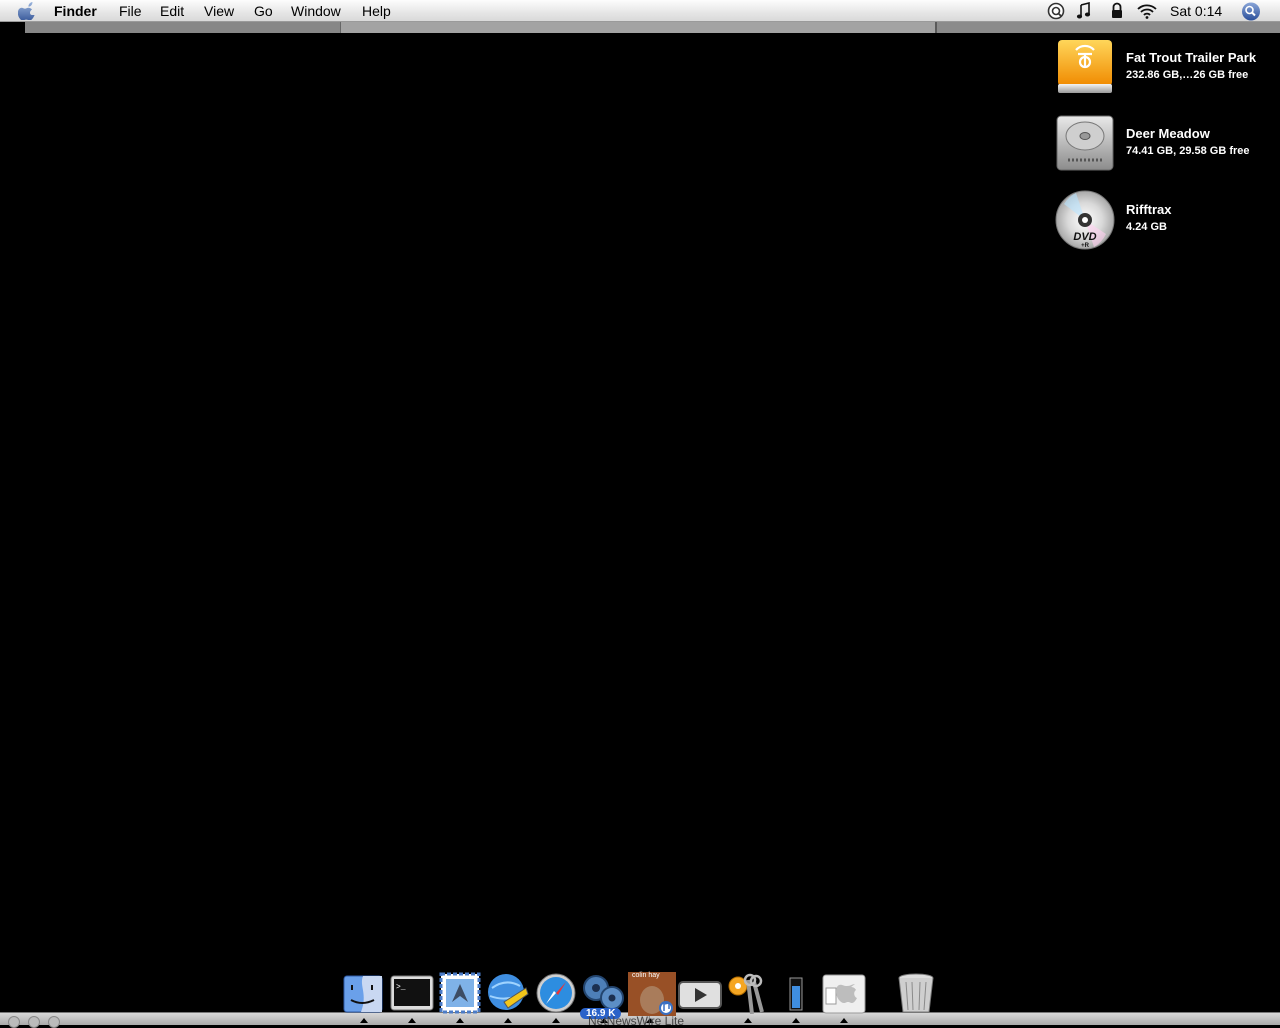 The height and width of the screenshot is (1028, 1280). I want to click on dock-hover-label: NetNewsWire Lite, so click(636, 1021).